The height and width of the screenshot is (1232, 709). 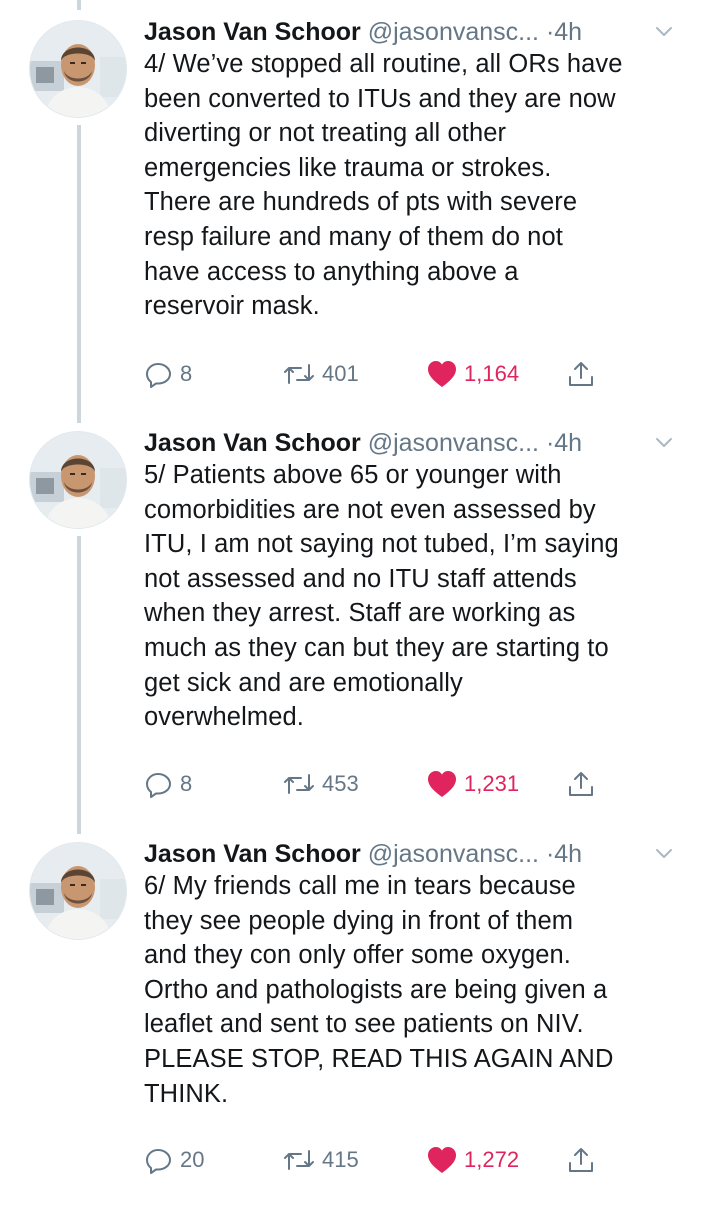 What do you see at coordinates (192, 1159) in the screenshot?
I see `reply-count: 20` at bounding box center [192, 1159].